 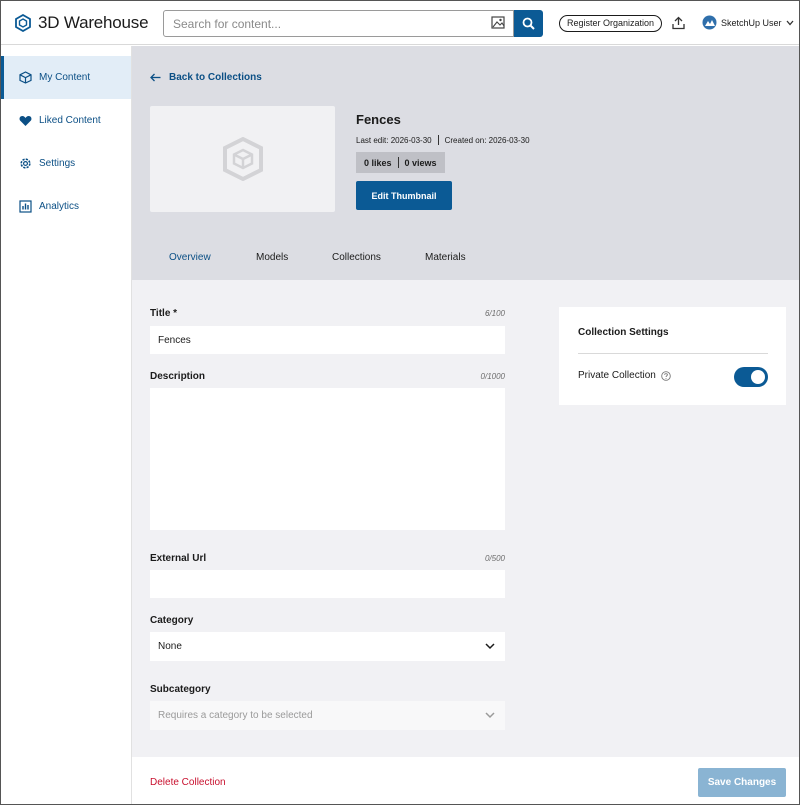 What do you see at coordinates (617, 375) in the screenshot?
I see `private-collection-label: Private Collection` at bounding box center [617, 375].